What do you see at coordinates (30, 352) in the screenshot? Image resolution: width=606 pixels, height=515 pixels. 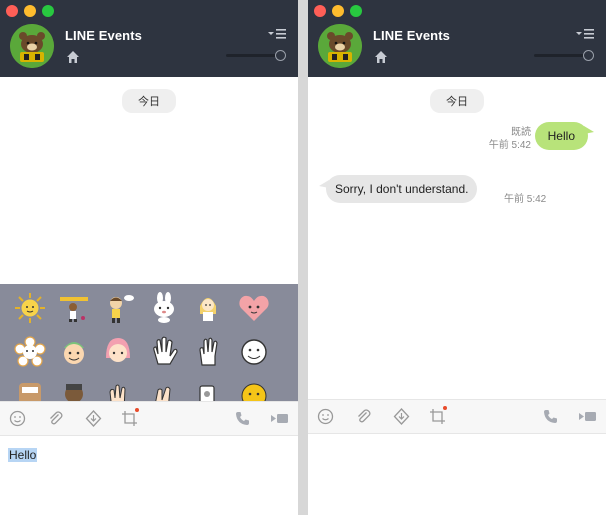 I see `sticker-white-flower` at bounding box center [30, 352].